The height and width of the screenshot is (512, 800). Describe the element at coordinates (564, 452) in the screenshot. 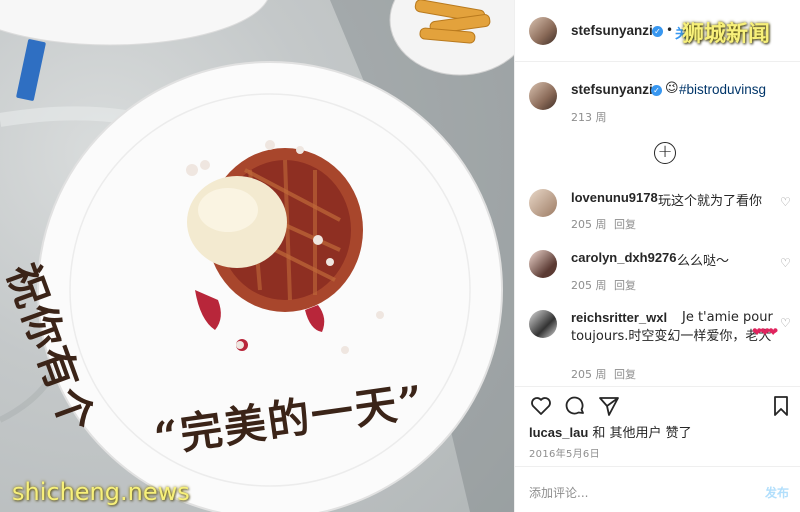

I see `post-date: 2016年5月6日` at that location.